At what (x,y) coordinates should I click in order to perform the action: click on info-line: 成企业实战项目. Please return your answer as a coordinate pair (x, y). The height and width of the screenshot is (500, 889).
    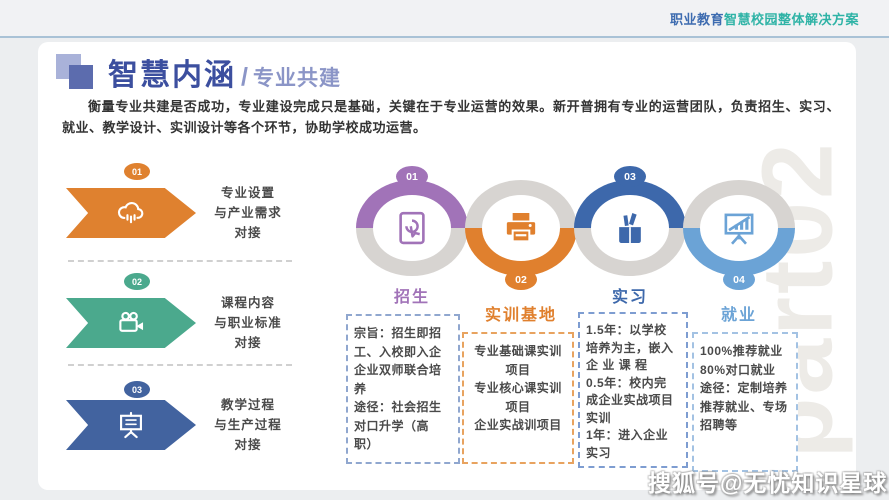
    Looking at the image, I should click on (630, 400).